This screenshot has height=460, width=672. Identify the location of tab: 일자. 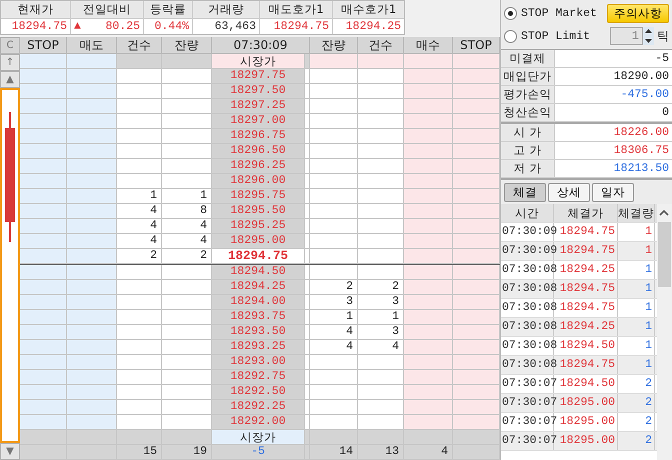
(613, 192).